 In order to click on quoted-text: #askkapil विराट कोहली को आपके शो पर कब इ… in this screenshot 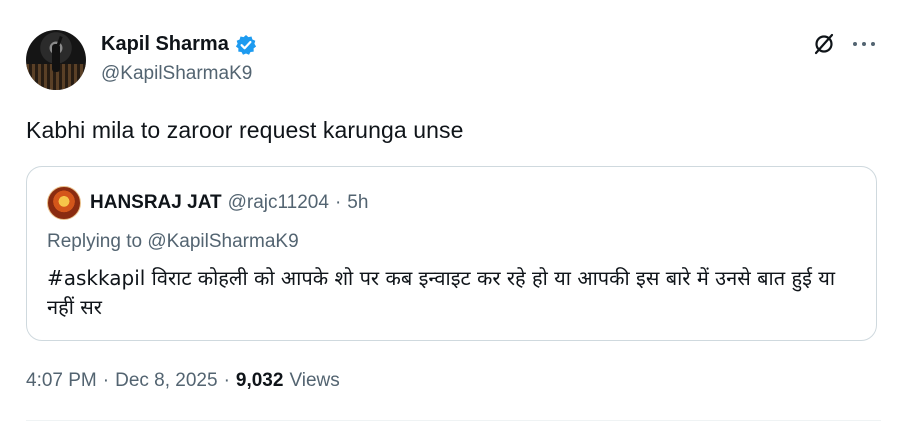, I will do `click(441, 292)`.